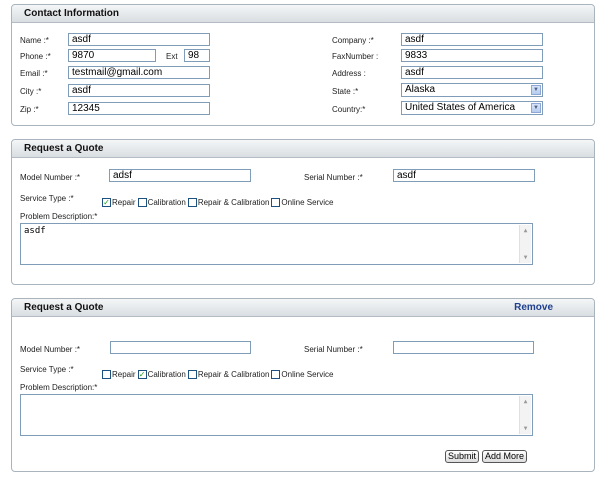  What do you see at coordinates (142, 202) in the screenshot?
I see `calibration-checkbox` at bounding box center [142, 202].